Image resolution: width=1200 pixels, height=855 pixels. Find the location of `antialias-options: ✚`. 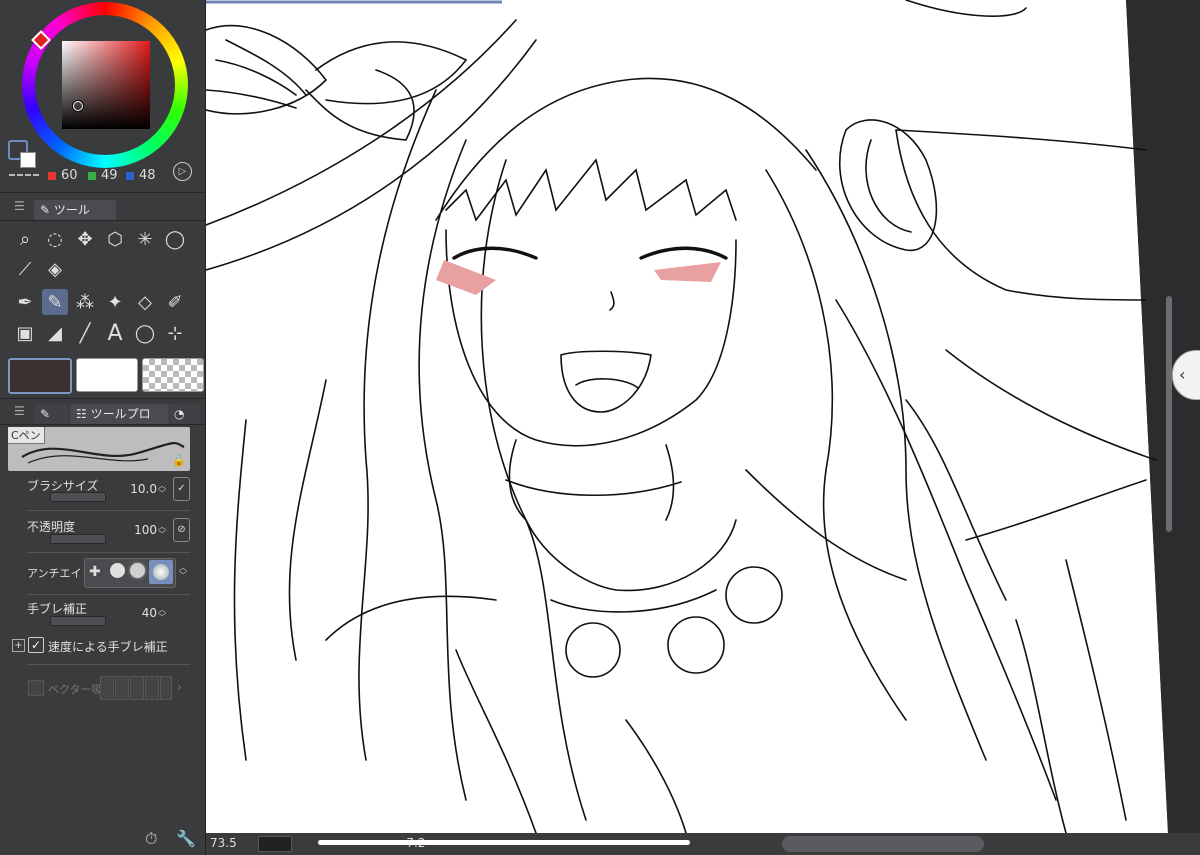

antialias-options: ✚ is located at coordinates (130, 573).